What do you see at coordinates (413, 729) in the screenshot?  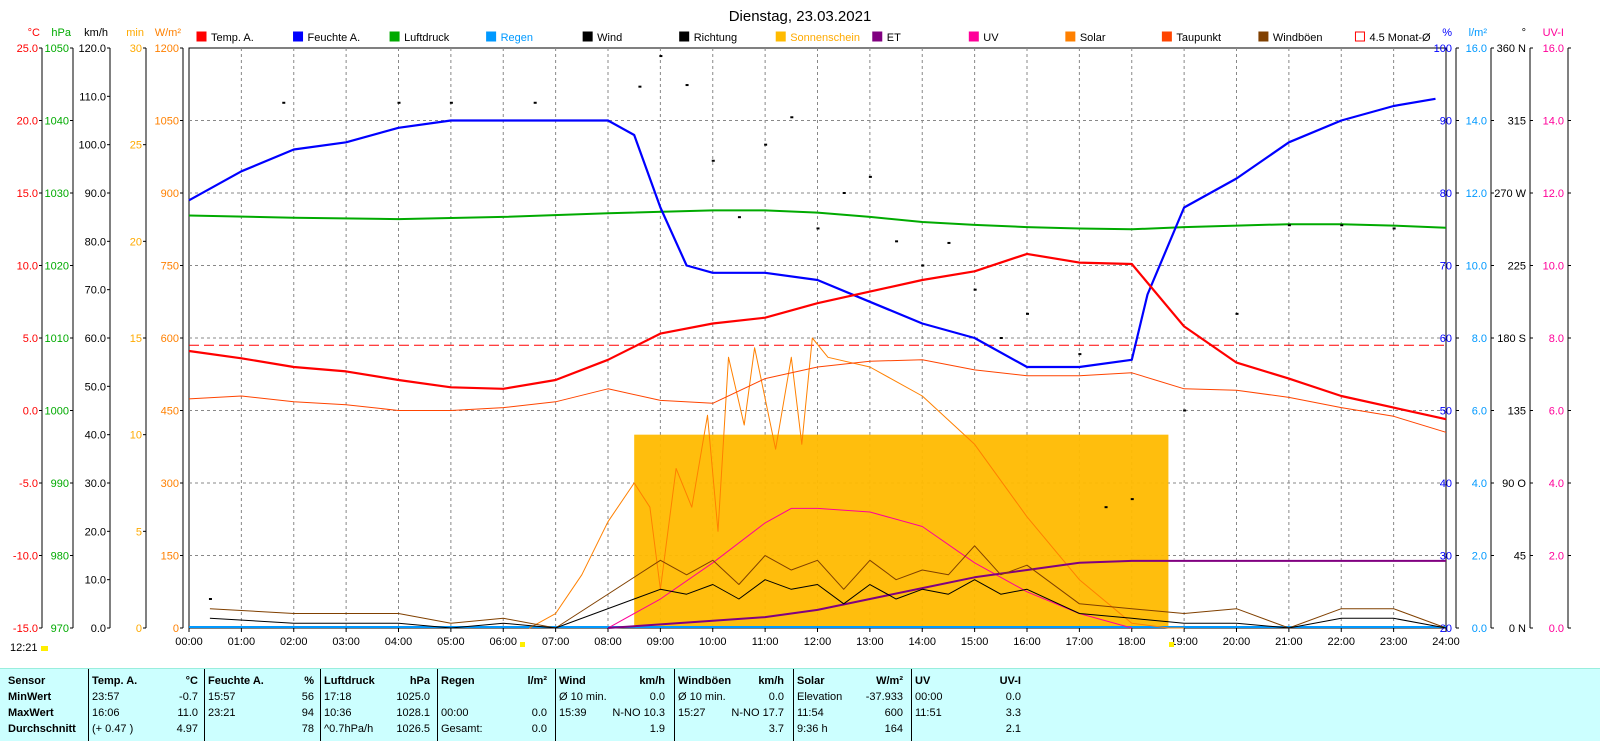 I see `table-cell-value: 1026.5` at bounding box center [413, 729].